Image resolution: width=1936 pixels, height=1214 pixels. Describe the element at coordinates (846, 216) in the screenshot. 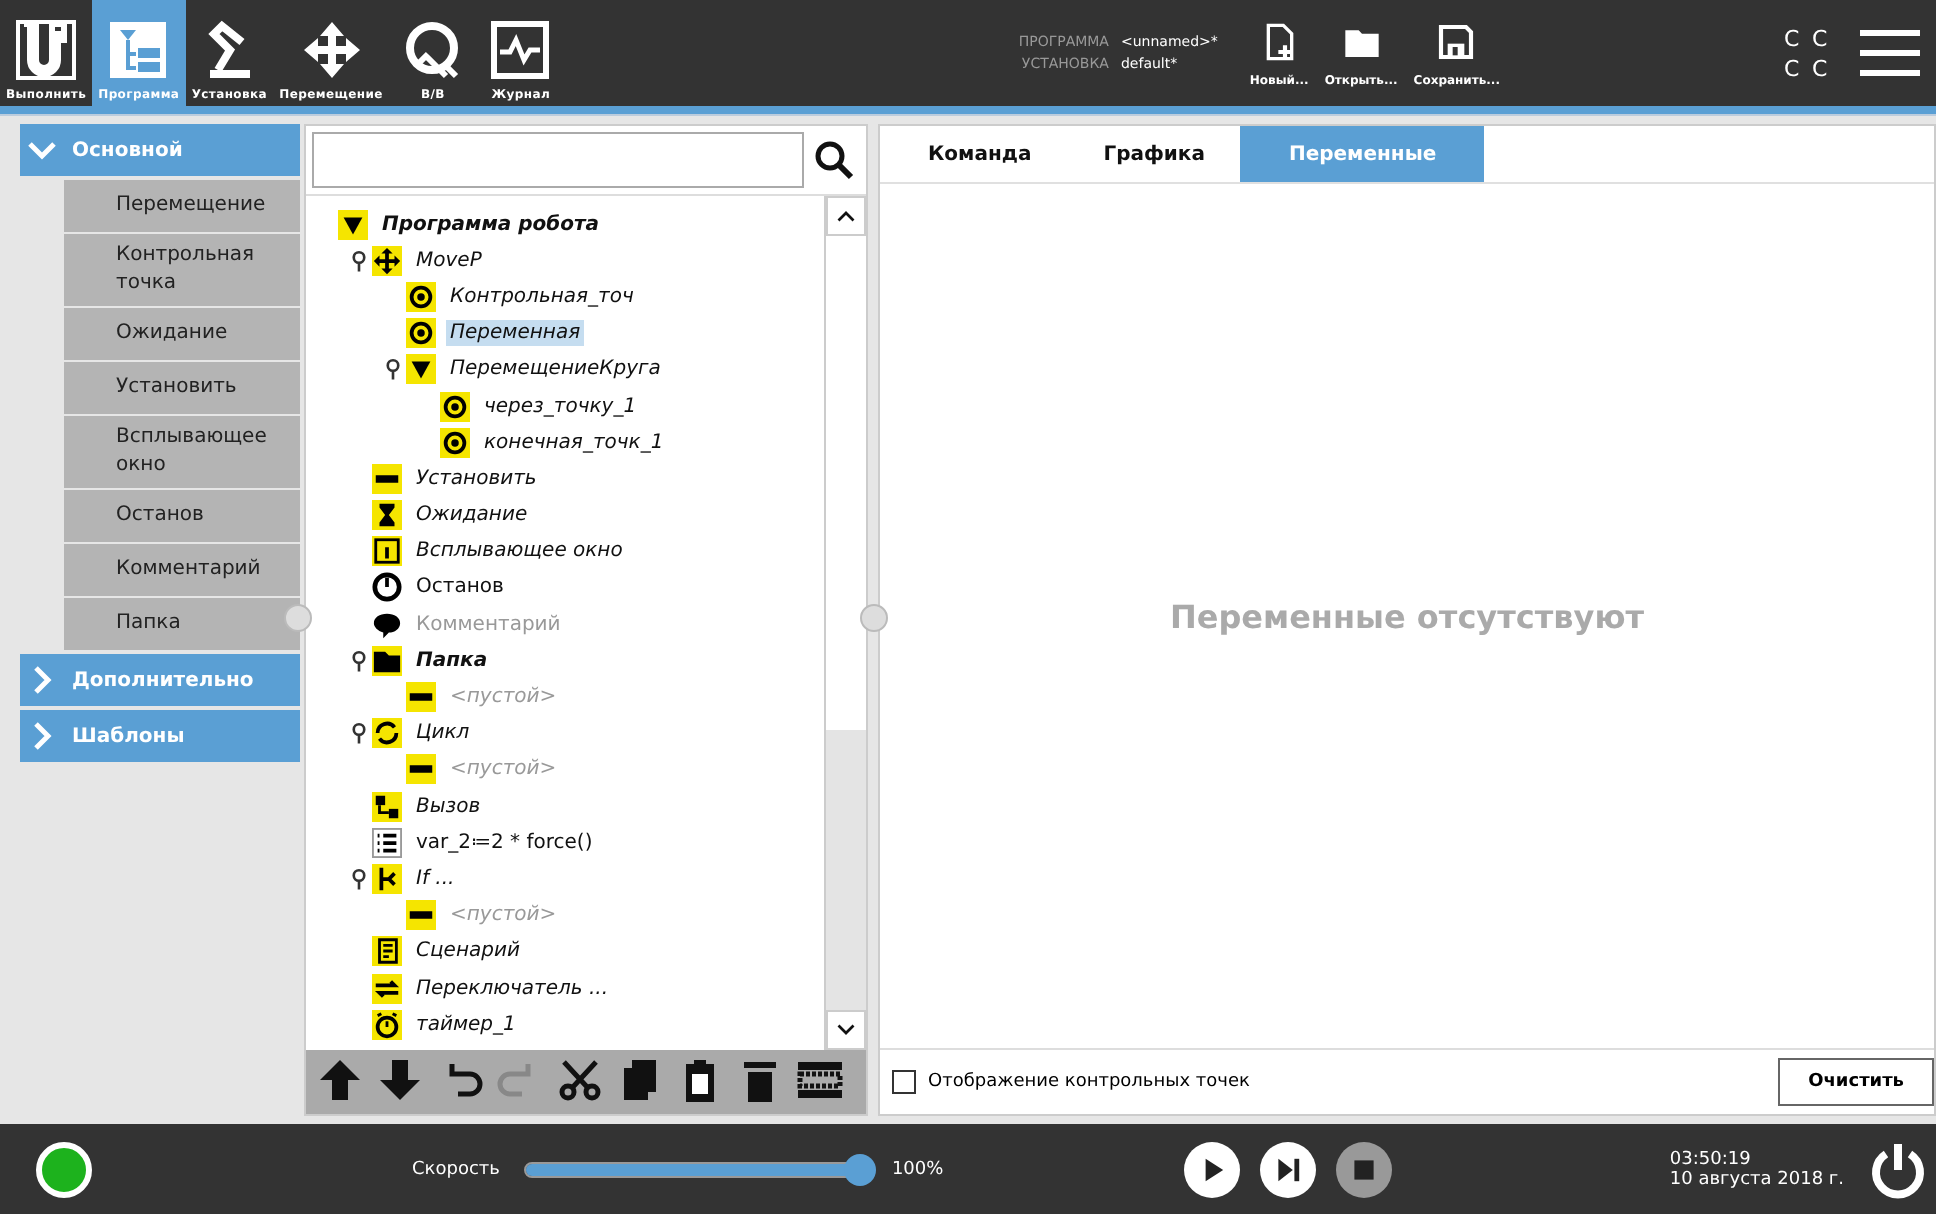

I see `scroll-up-icon` at that location.